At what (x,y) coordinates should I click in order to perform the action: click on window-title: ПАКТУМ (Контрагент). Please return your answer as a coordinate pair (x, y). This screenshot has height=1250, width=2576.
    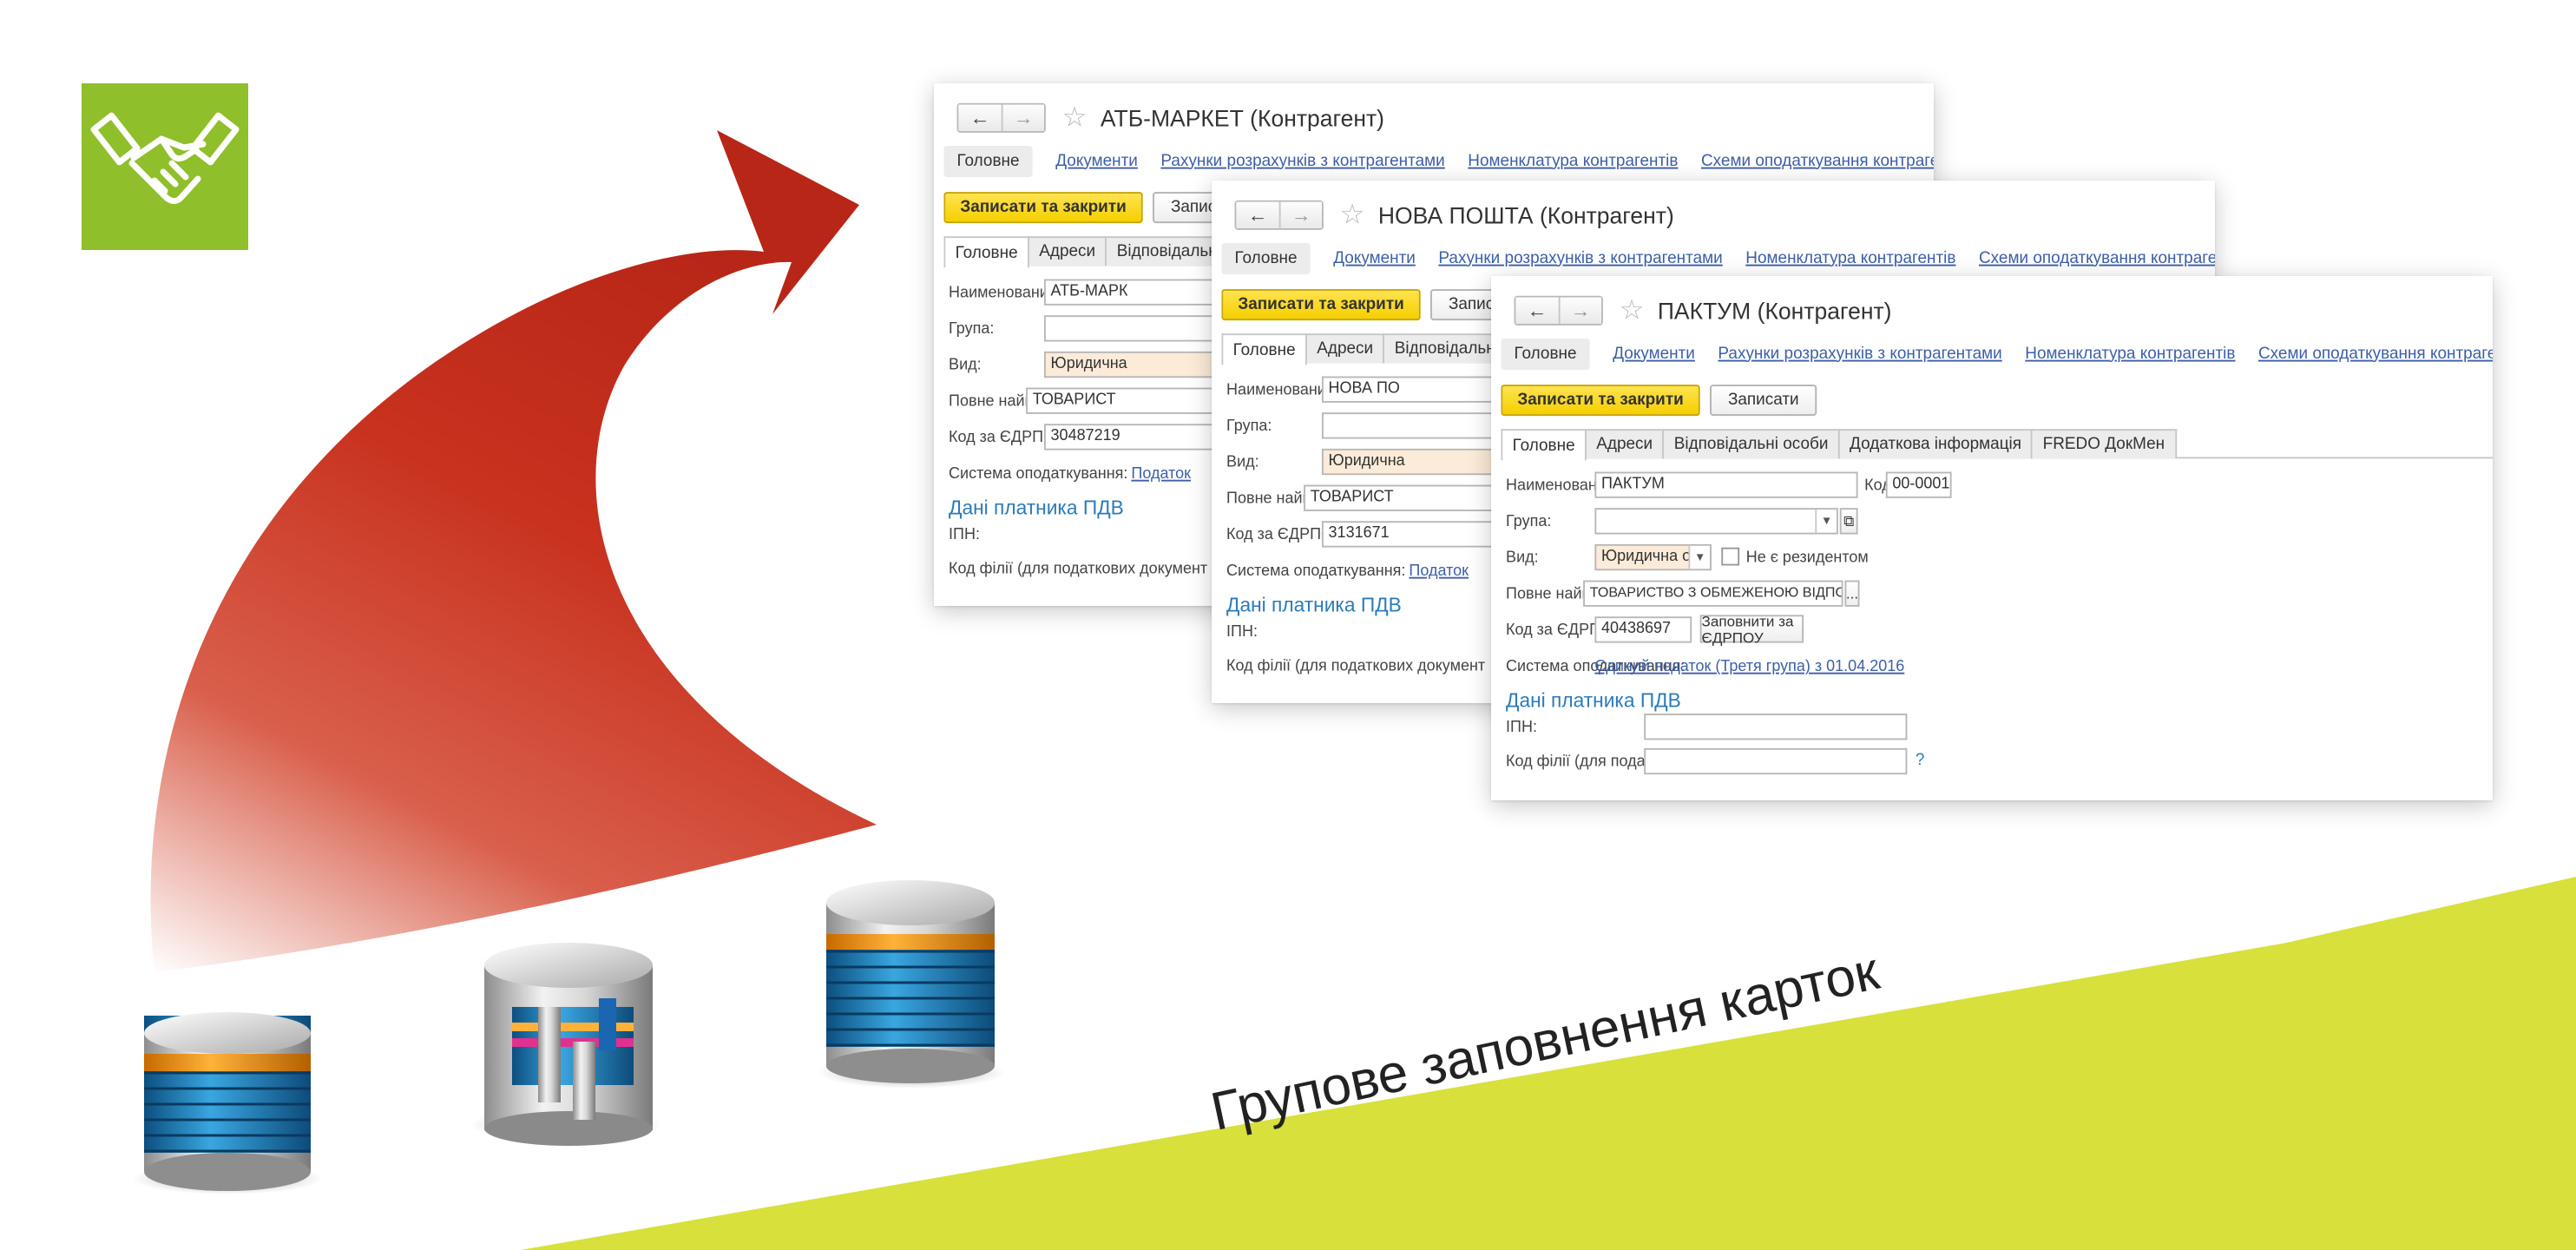
    Looking at the image, I should click on (1775, 310).